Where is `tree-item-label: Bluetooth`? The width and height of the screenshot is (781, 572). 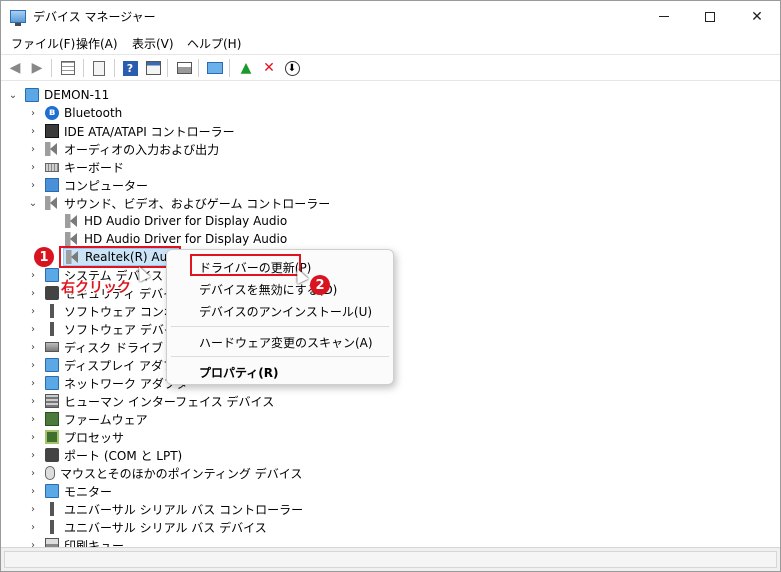 tree-item-label: Bluetooth is located at coordinates (93, 113).